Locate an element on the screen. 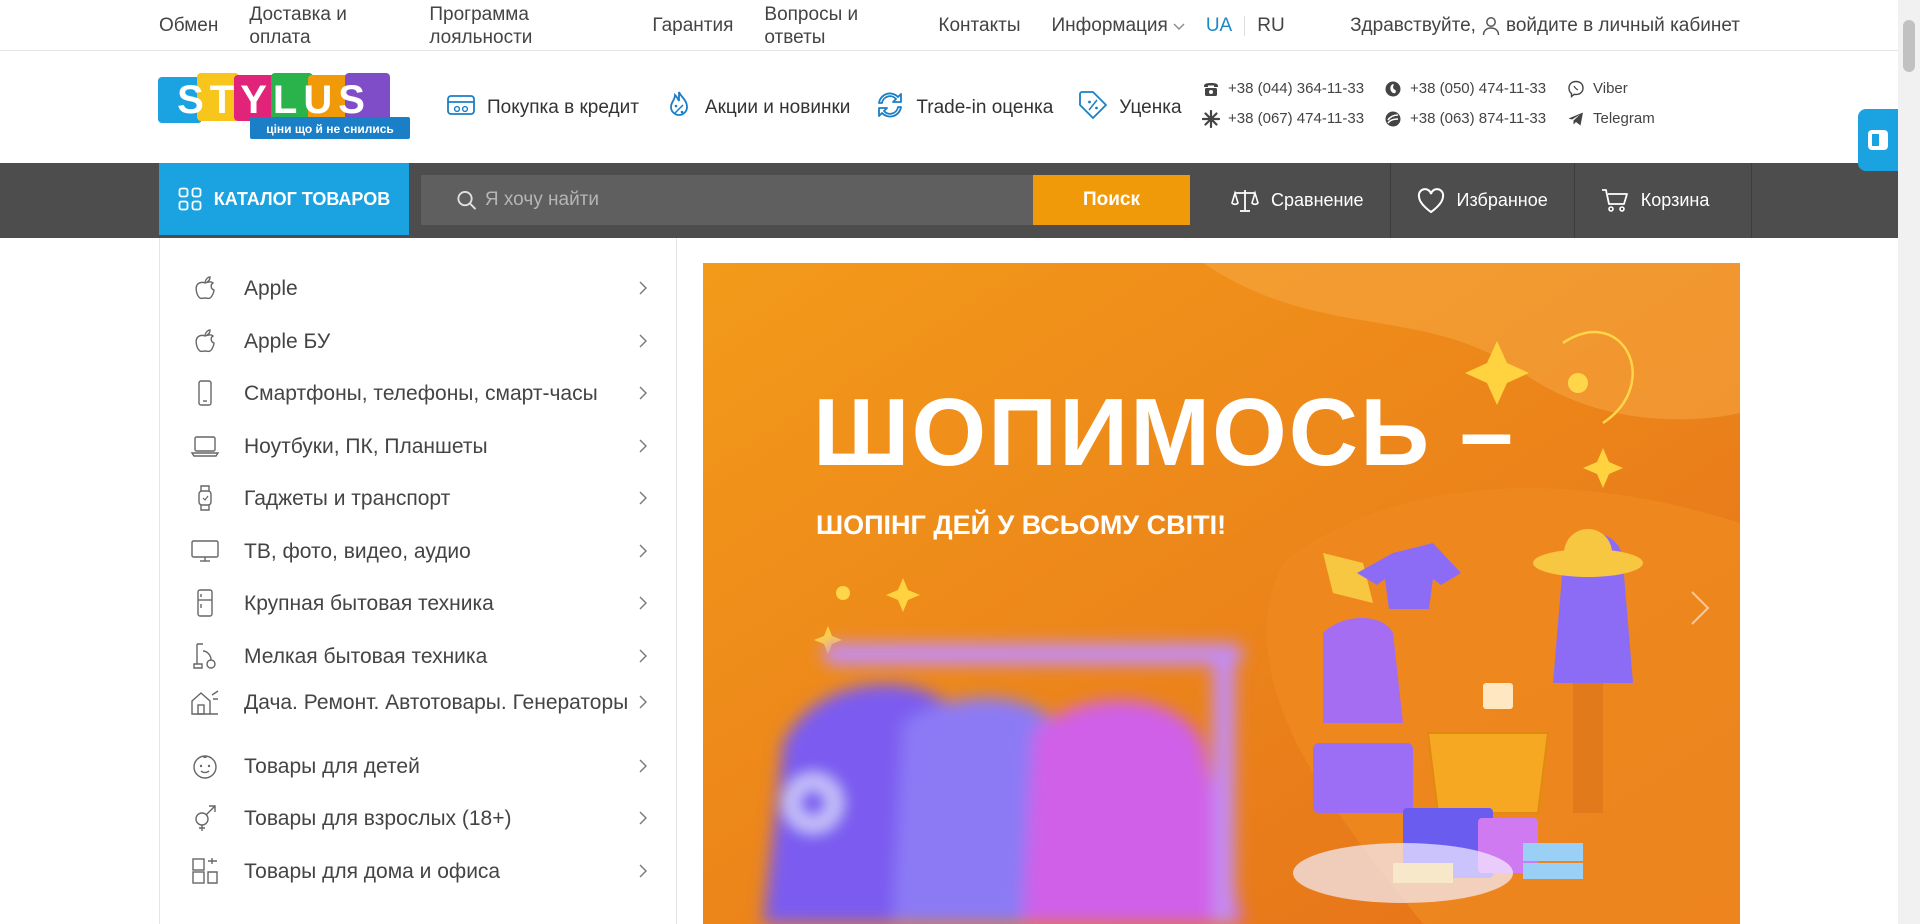 This screenshot has height=924, width=1920. search-input is located at coordinates (758, 200).